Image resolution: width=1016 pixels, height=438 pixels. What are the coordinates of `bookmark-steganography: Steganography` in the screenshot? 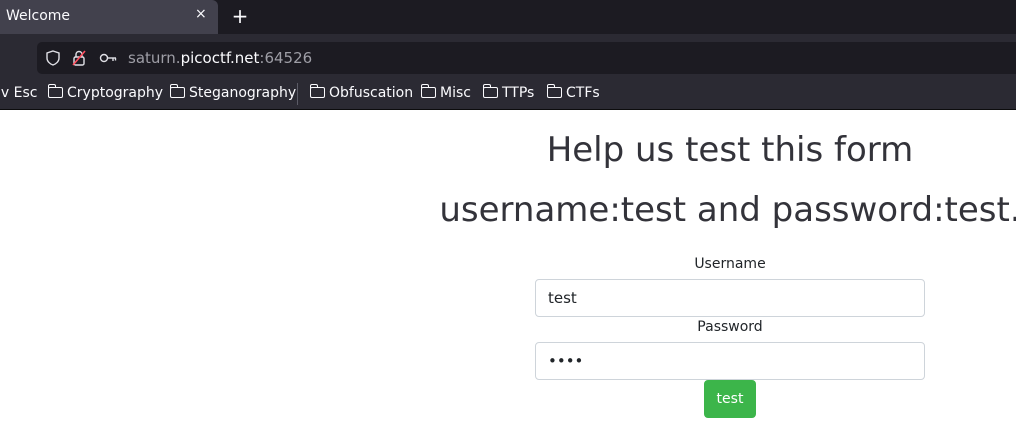 It's located at (233, 92).